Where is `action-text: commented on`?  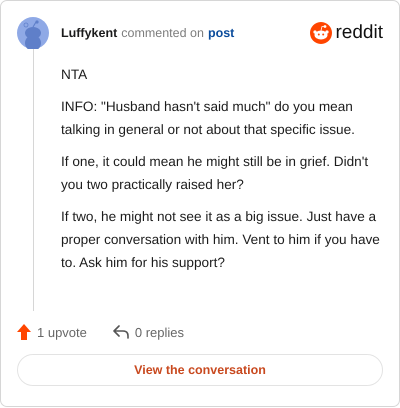
action-text: commented on is located at coordinates (162, 33).